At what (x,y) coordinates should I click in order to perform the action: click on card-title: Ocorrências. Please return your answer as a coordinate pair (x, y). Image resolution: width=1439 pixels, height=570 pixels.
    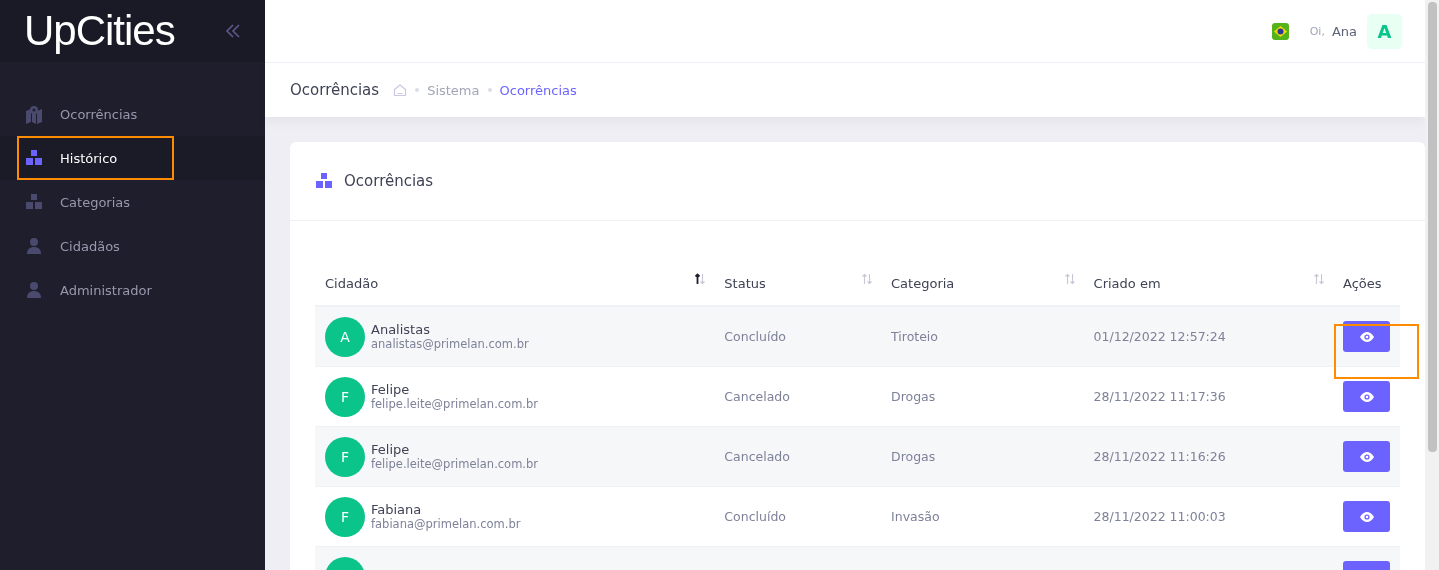
    Looking at the image, I should click on (389, 181).